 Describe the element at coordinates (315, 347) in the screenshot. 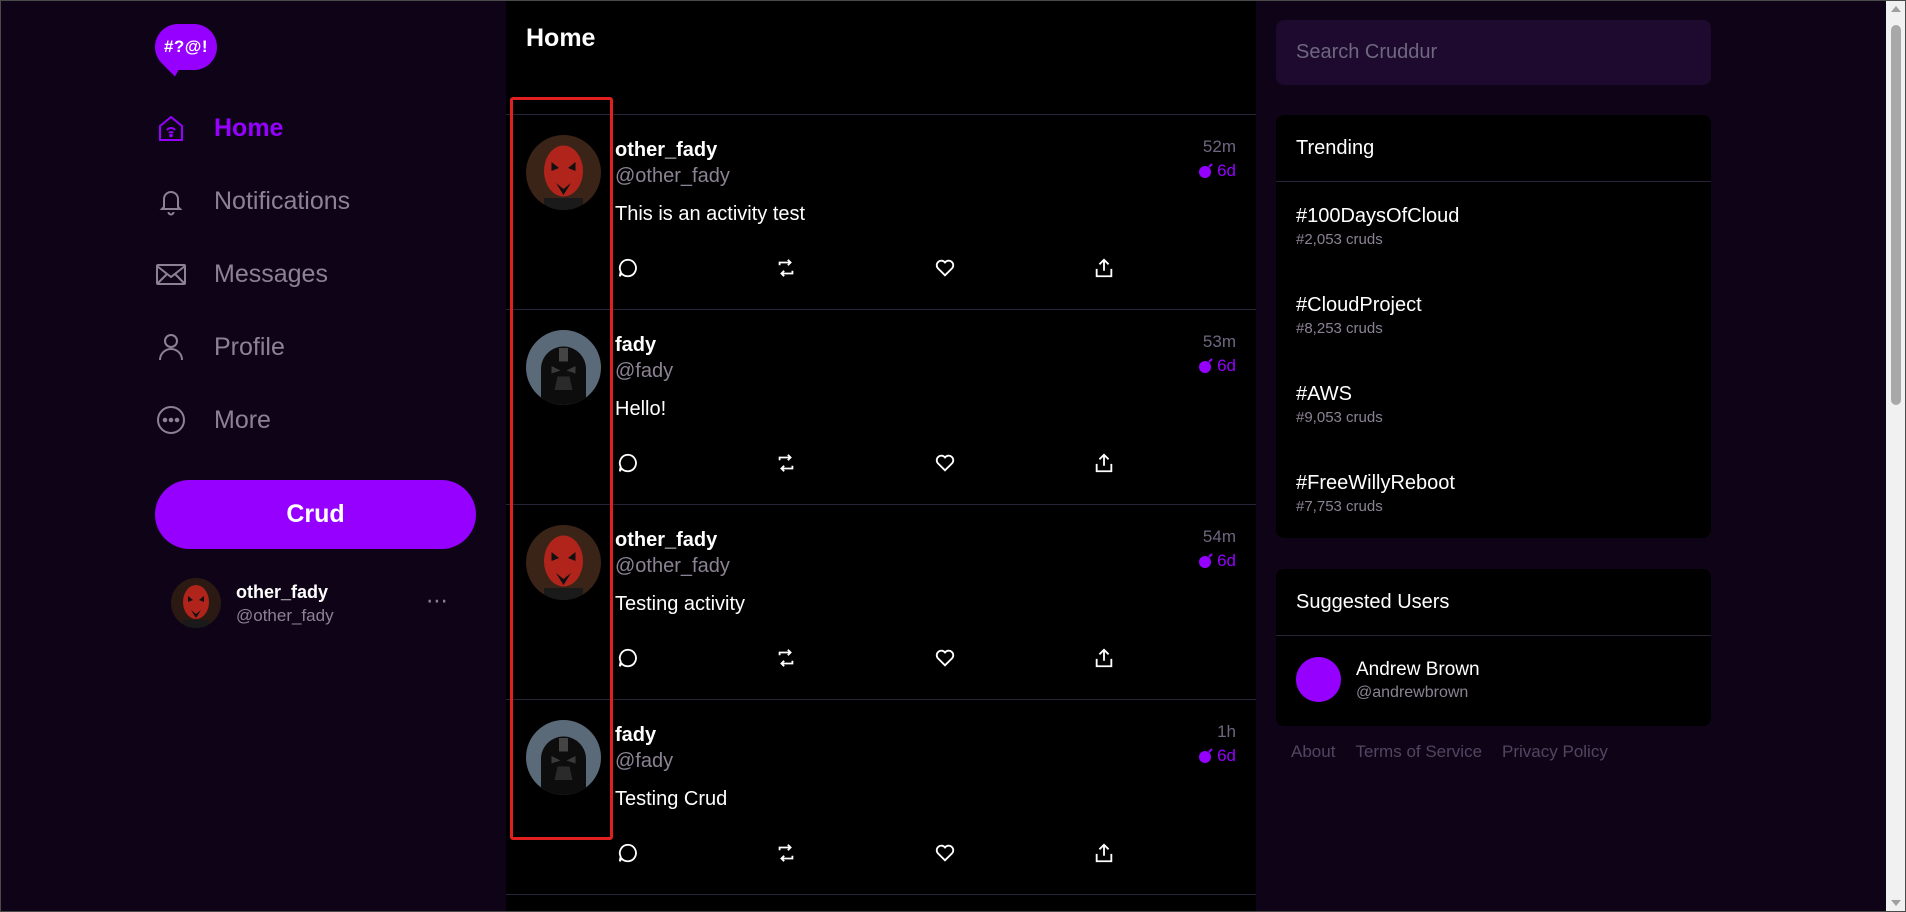

I see `nav-item-profile: Profile` at that location.